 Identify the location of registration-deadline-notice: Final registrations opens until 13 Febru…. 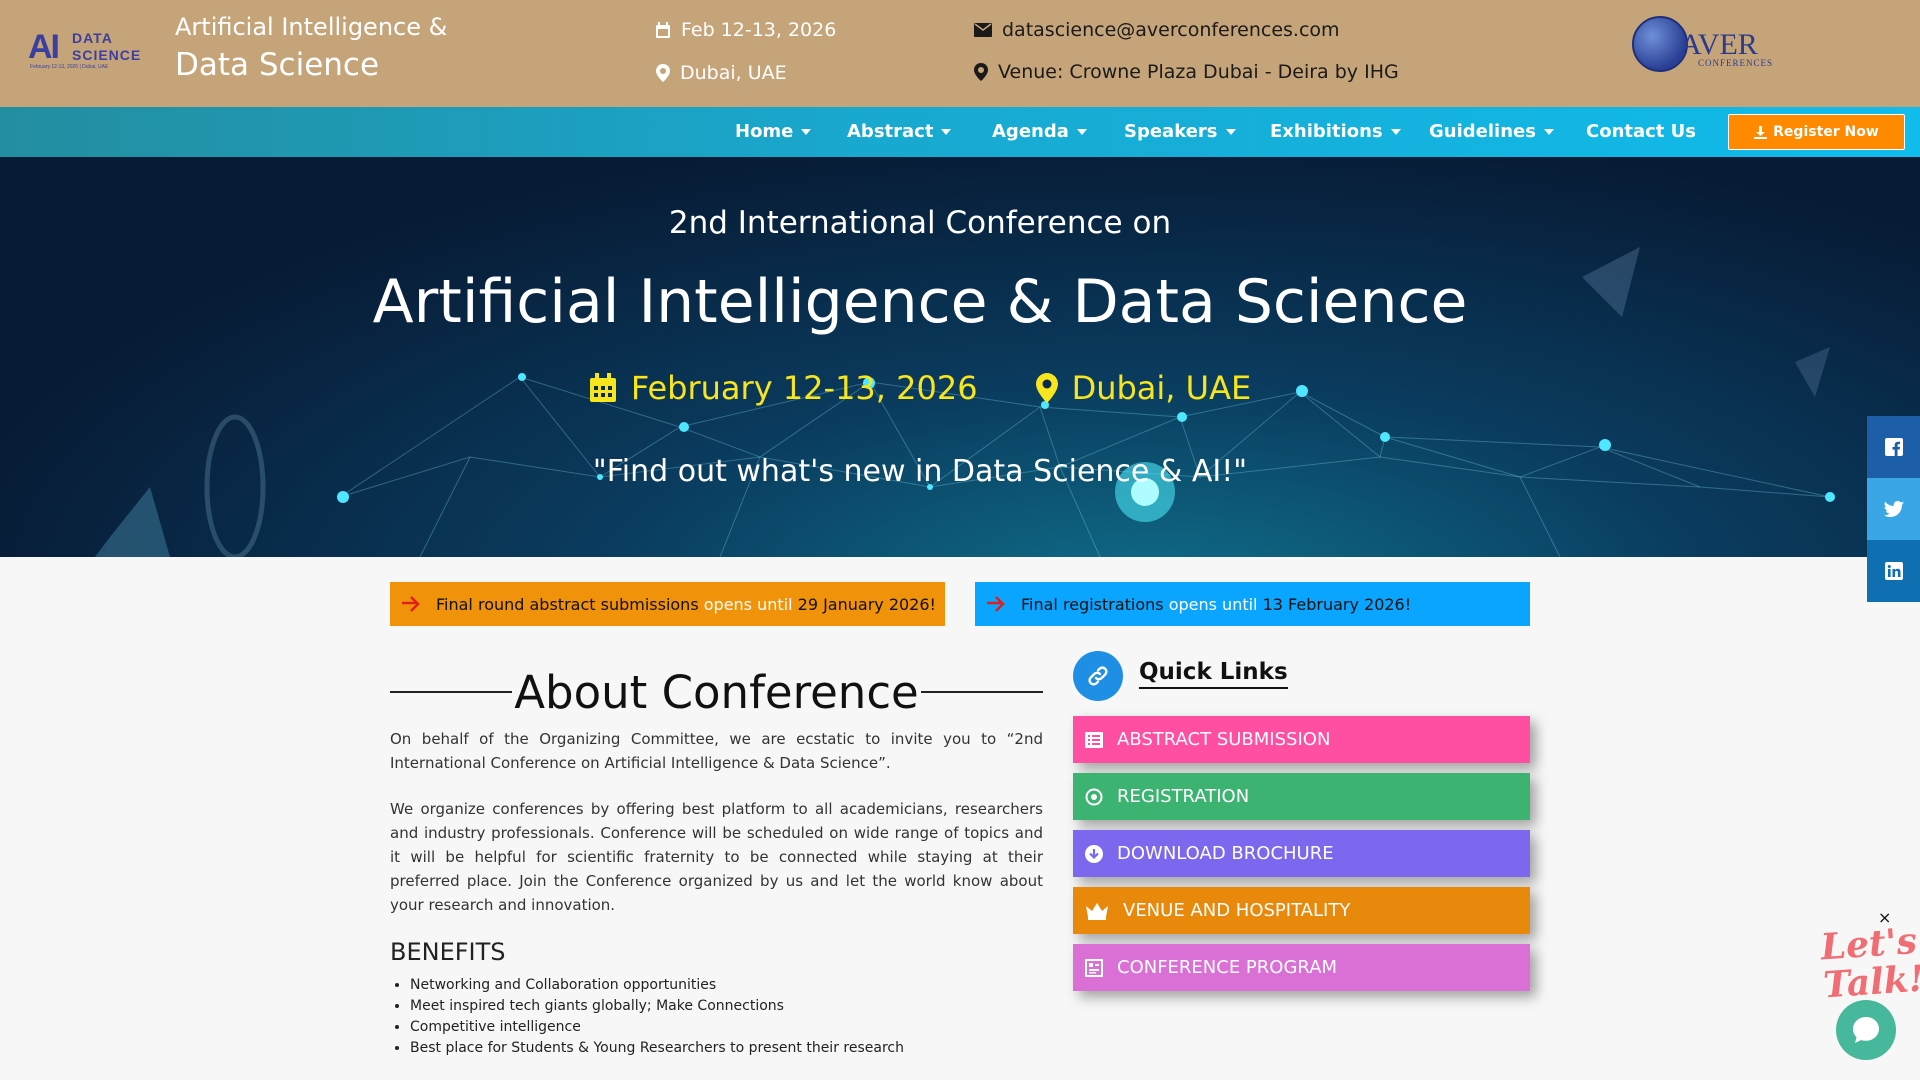
(1252, 604).